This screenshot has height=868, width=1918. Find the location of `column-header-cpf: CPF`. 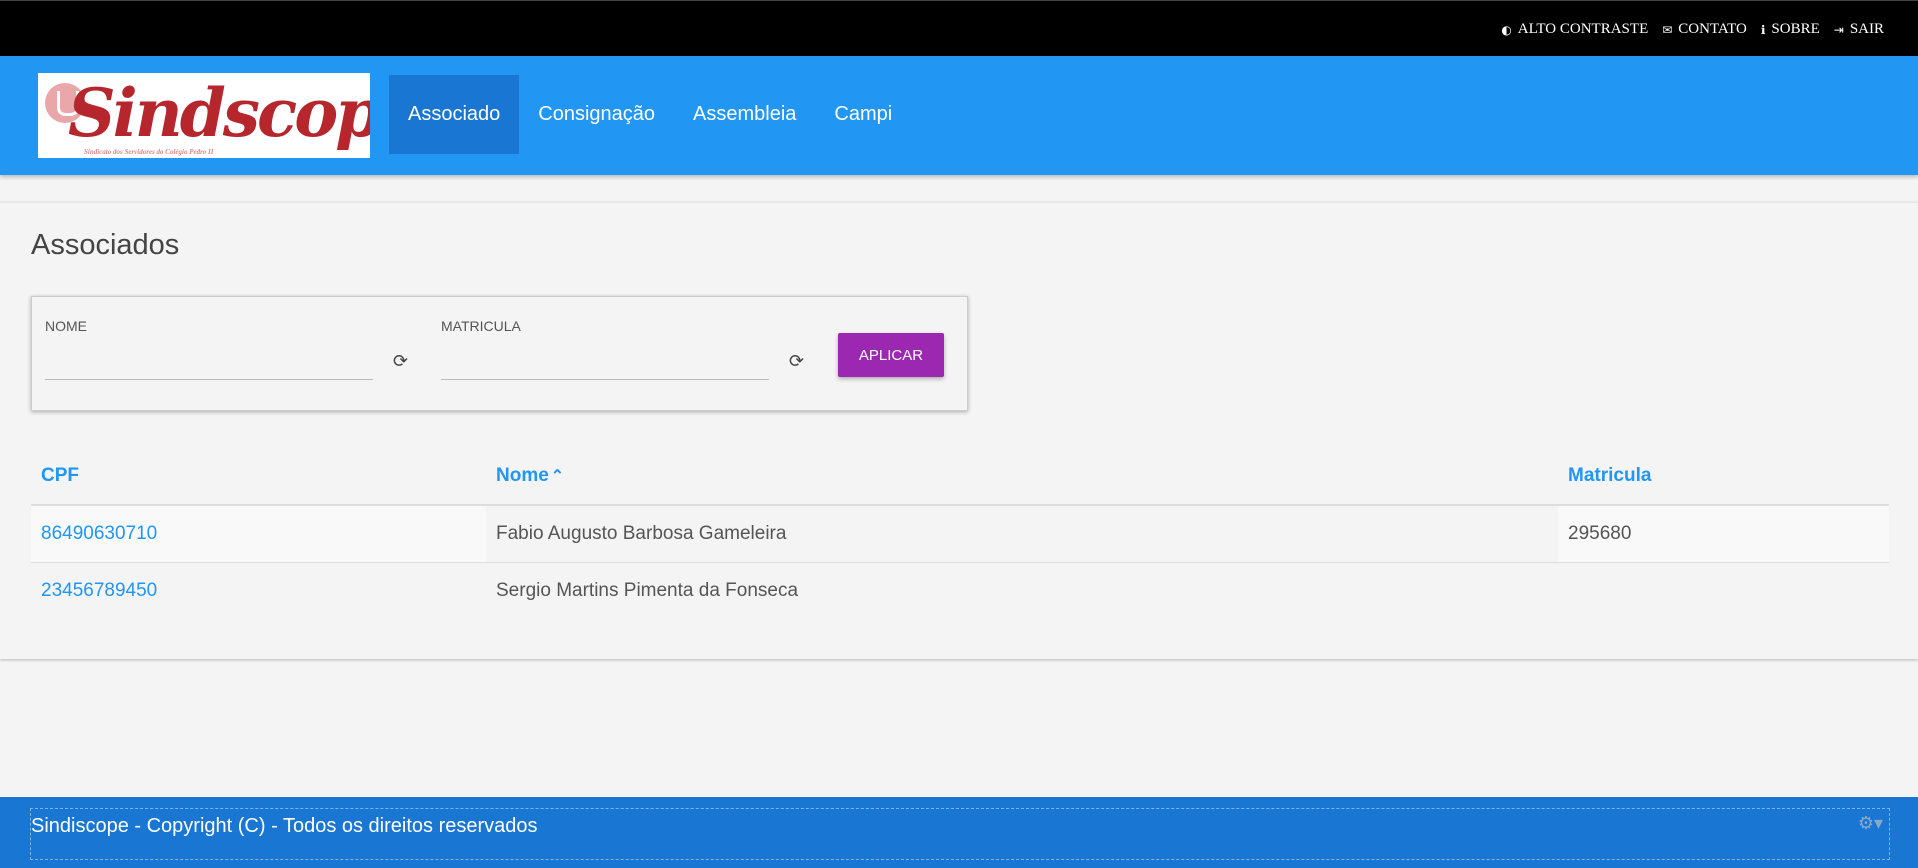

column-header-cpf: CPF is located at coordinates (258, 477).